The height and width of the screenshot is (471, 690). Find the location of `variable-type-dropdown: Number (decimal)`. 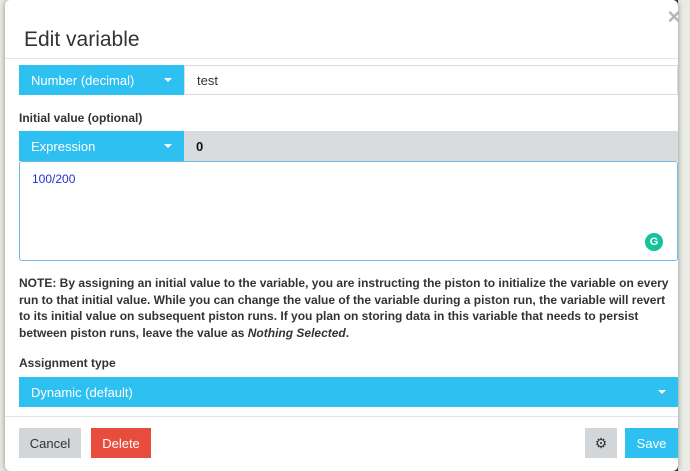

variable-type-dropdown: Number (decimal) is located at coordinates (101, 80).